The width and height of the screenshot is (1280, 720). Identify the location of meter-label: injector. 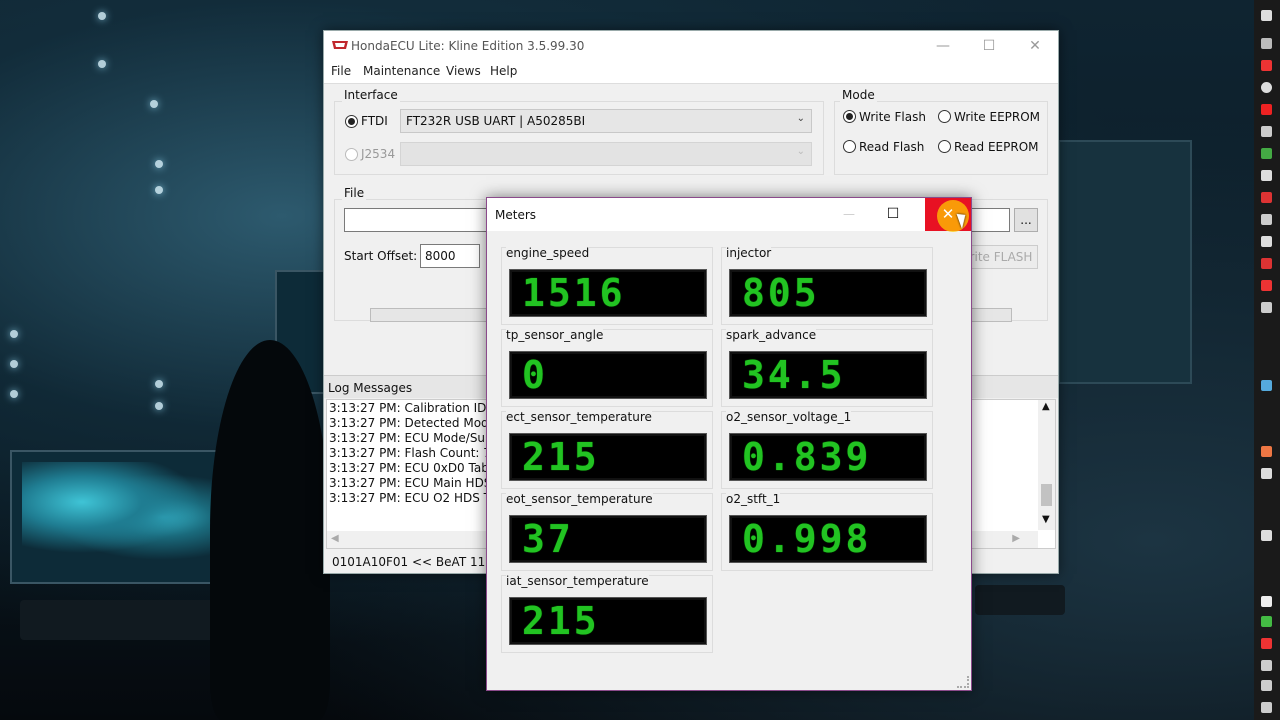
(749, 253).